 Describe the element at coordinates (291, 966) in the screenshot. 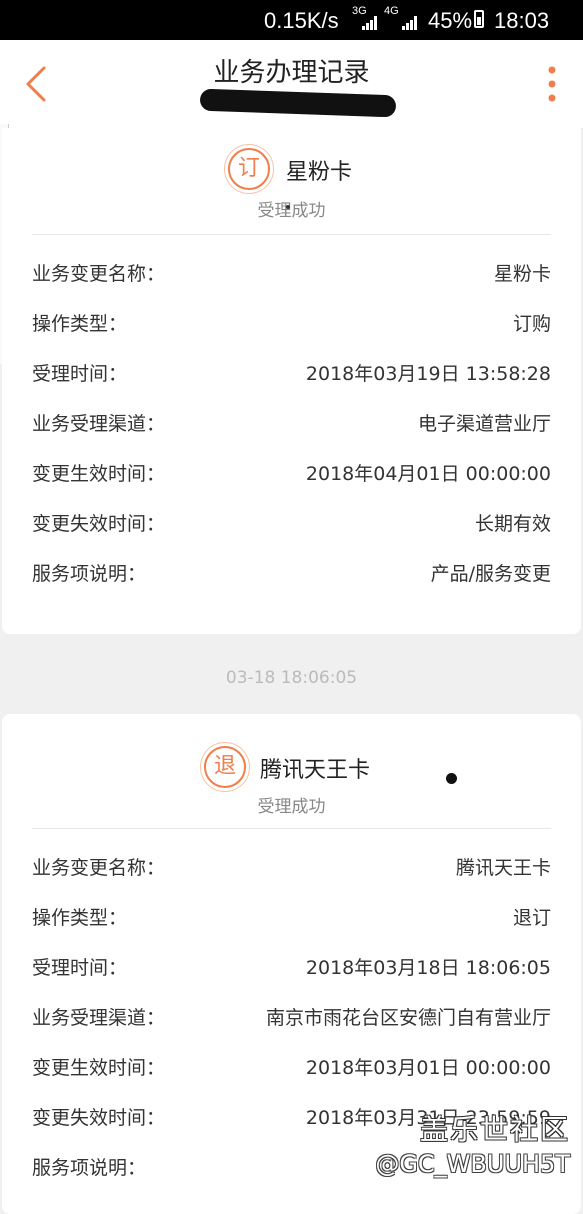

I see `detail-row: 受理时间： 2018年03月18日 18:06:05` at that location.